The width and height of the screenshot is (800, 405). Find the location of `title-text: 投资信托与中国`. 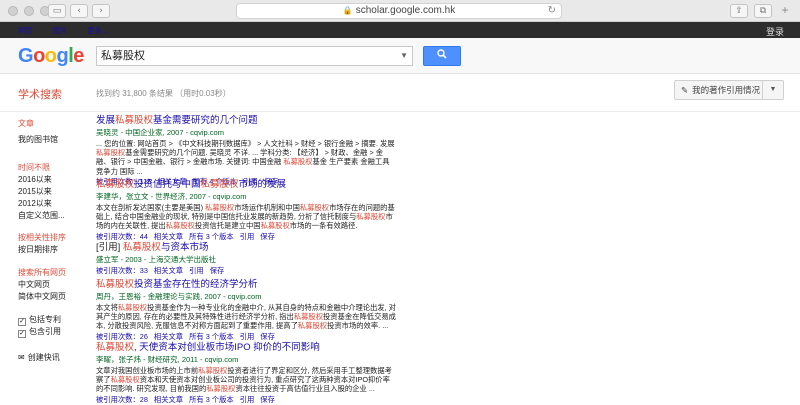

title-text: 投资信托与中国 is located at coordinates (167, 184).